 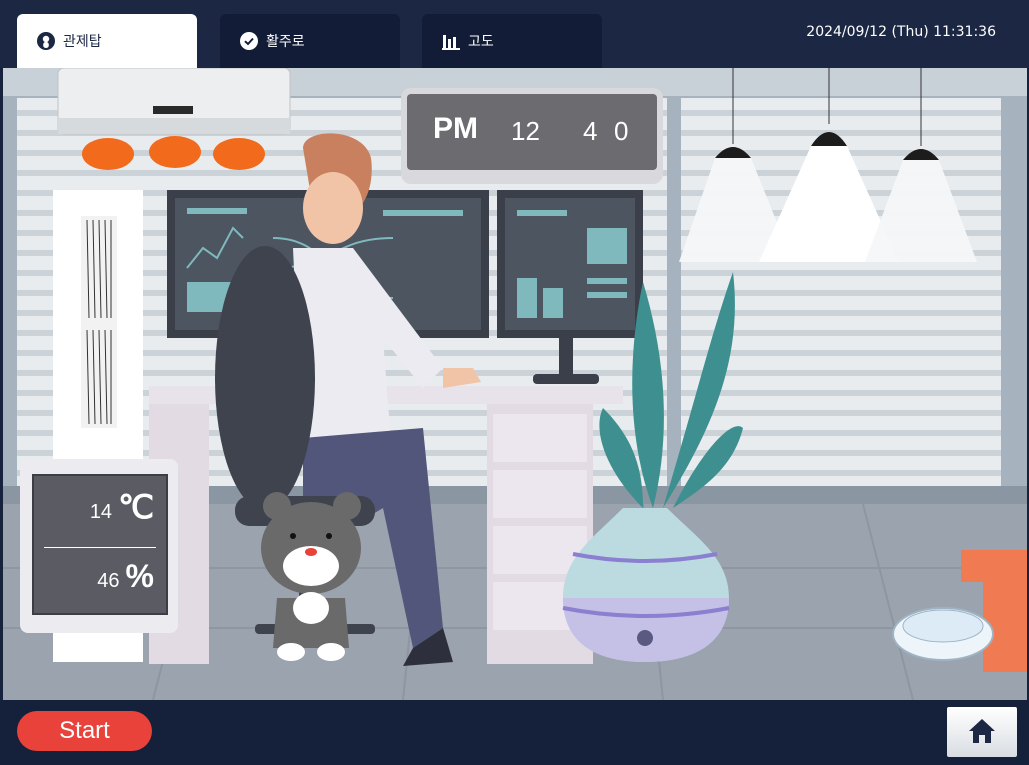 I want to click on tab-control-tower: 관제탑, so click(x=107, y=41).